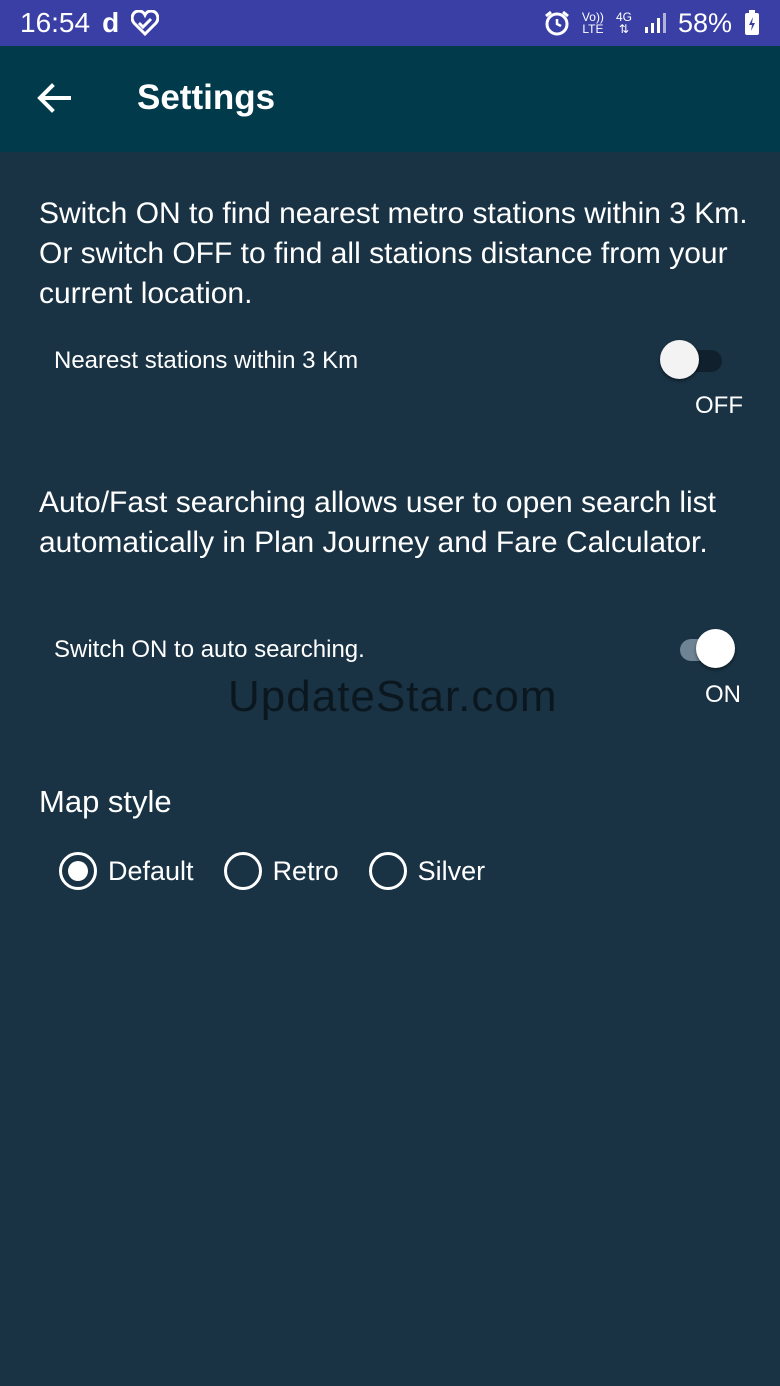  What do you see at coordinates (623, 23) in the screenshot?
I see `network-4g-icon: 4G ⇅` at bounding box center [623, 23].